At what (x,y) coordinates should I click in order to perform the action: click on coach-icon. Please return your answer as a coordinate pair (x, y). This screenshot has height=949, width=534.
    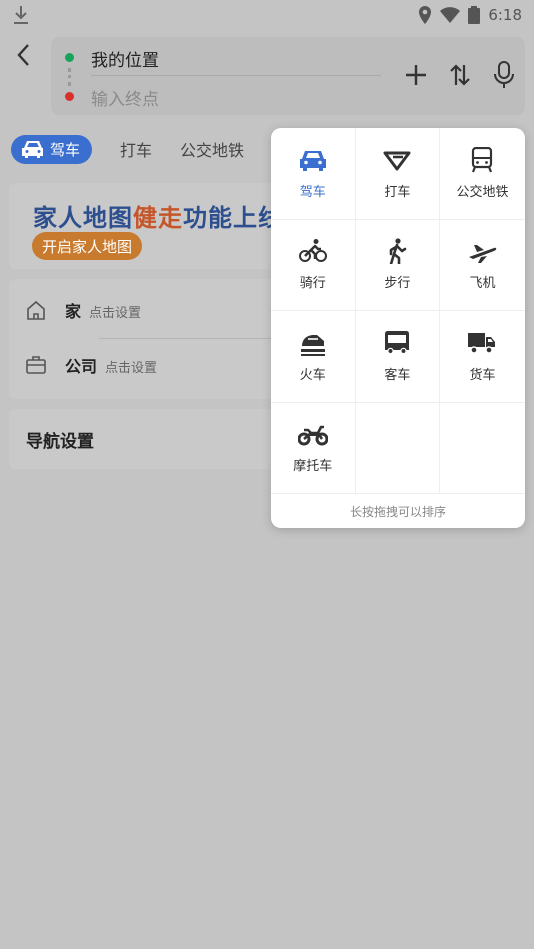
    Looking at the image, I should click on (397, 342).